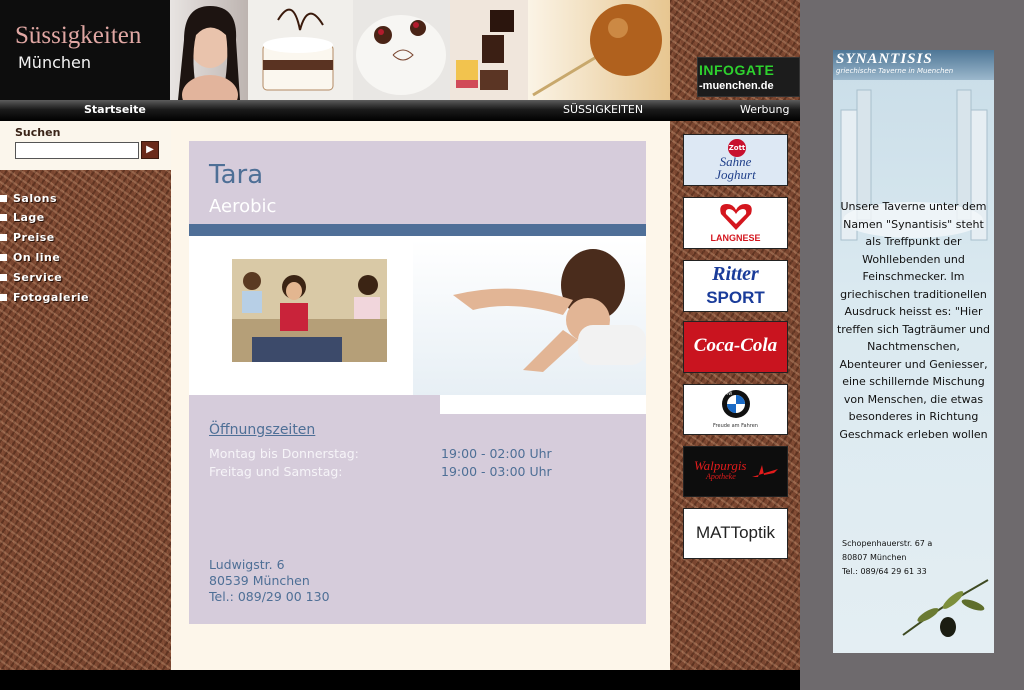 This screenshot has height=690, width=1024. I want to click on synantisis-logo: SYNANTISIS, so click(884, 59).